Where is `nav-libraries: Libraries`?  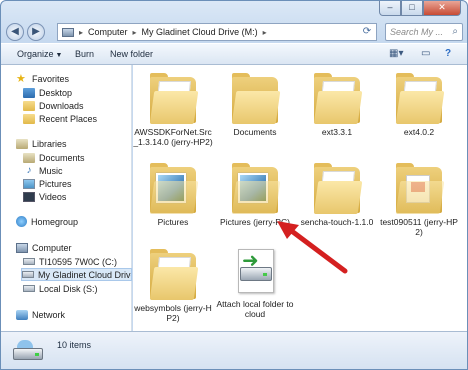 nav-libraries: Libraries is located at coordinates (41, 143).